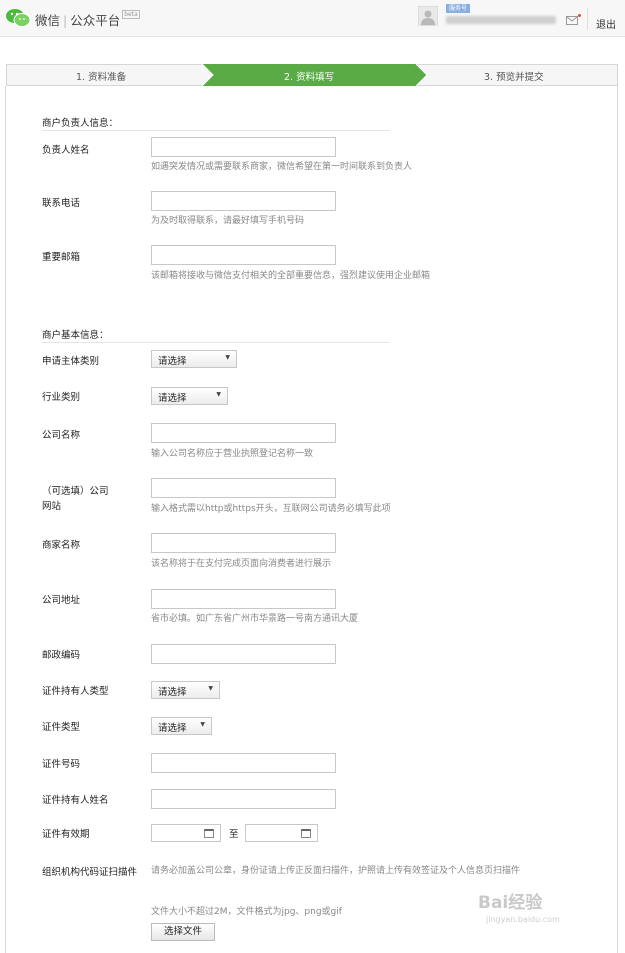 Image resolution: width=625 pixels, height=953 pixels. What do you see at coordinates (243, 599) in the screenshot?
I see `address-input` at bounding box center [243, 599].